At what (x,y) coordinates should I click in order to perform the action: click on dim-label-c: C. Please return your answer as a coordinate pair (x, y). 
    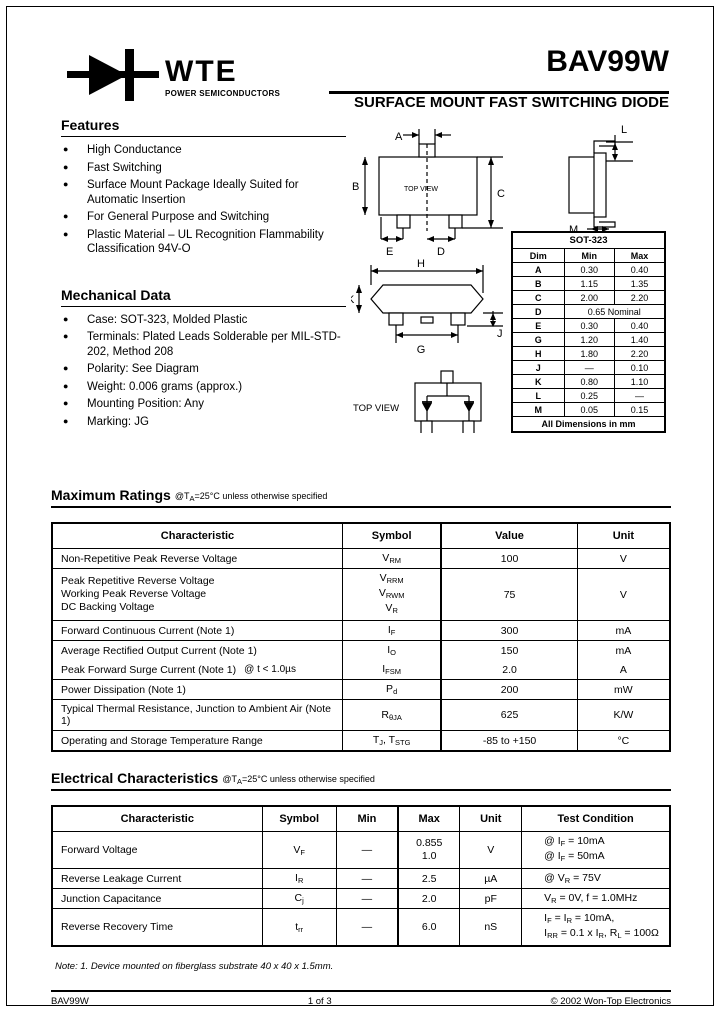
    Looking at the image, I should click on (501, 194).